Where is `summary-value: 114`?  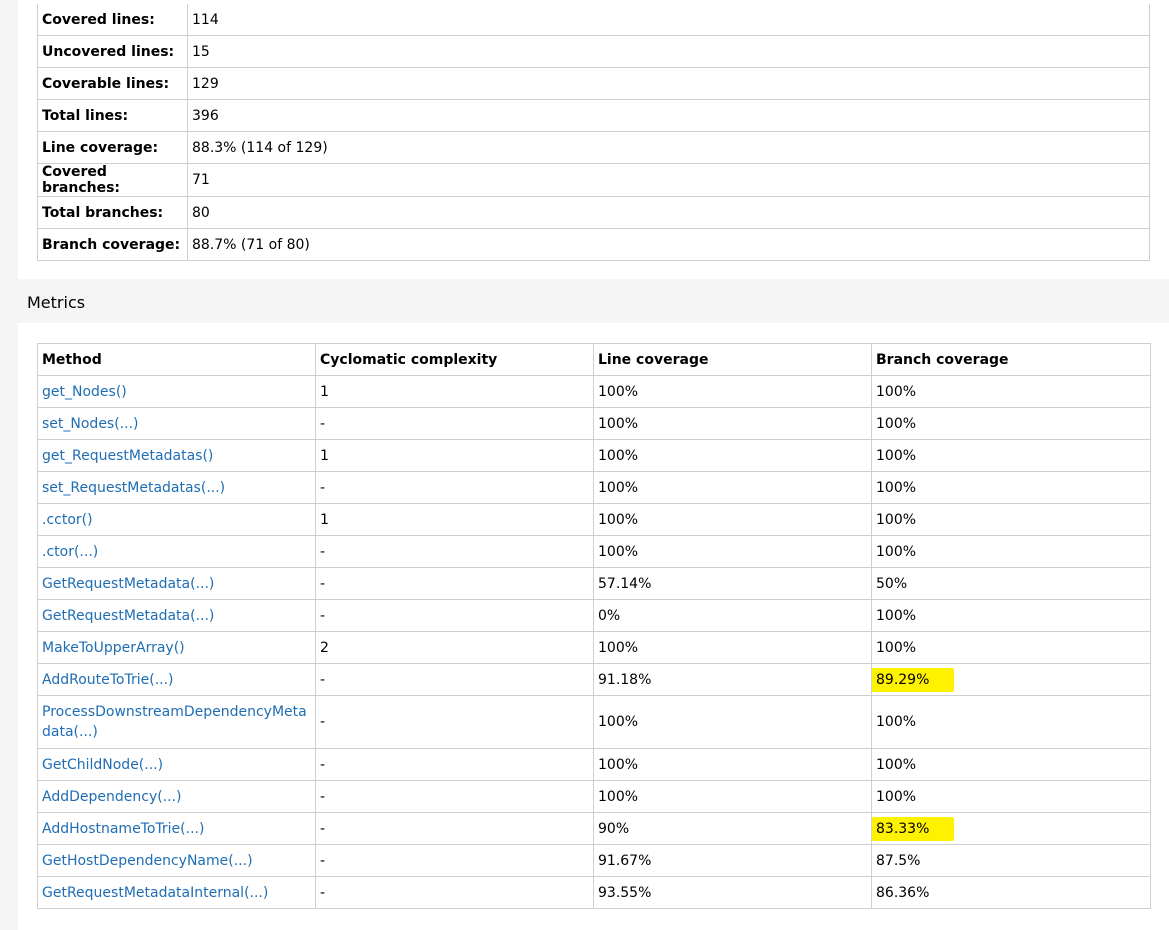
summary-value: 114 is located at coordinates (668, 20).